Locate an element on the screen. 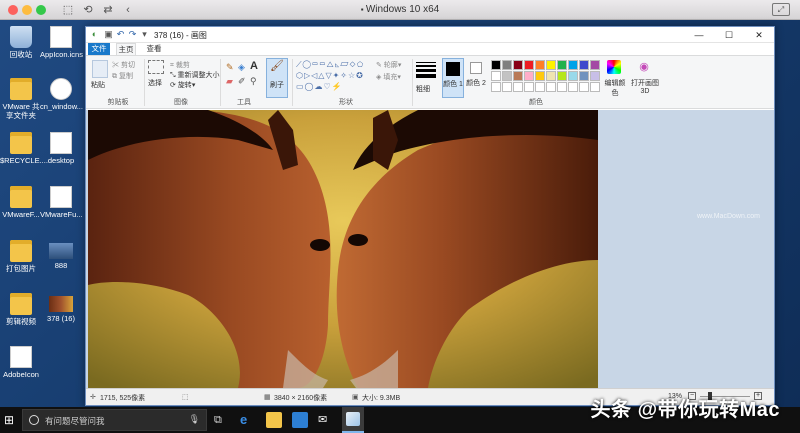 The height and width of the screenshot is (433, 800). paste-icon is located at coordinates (100, 69).